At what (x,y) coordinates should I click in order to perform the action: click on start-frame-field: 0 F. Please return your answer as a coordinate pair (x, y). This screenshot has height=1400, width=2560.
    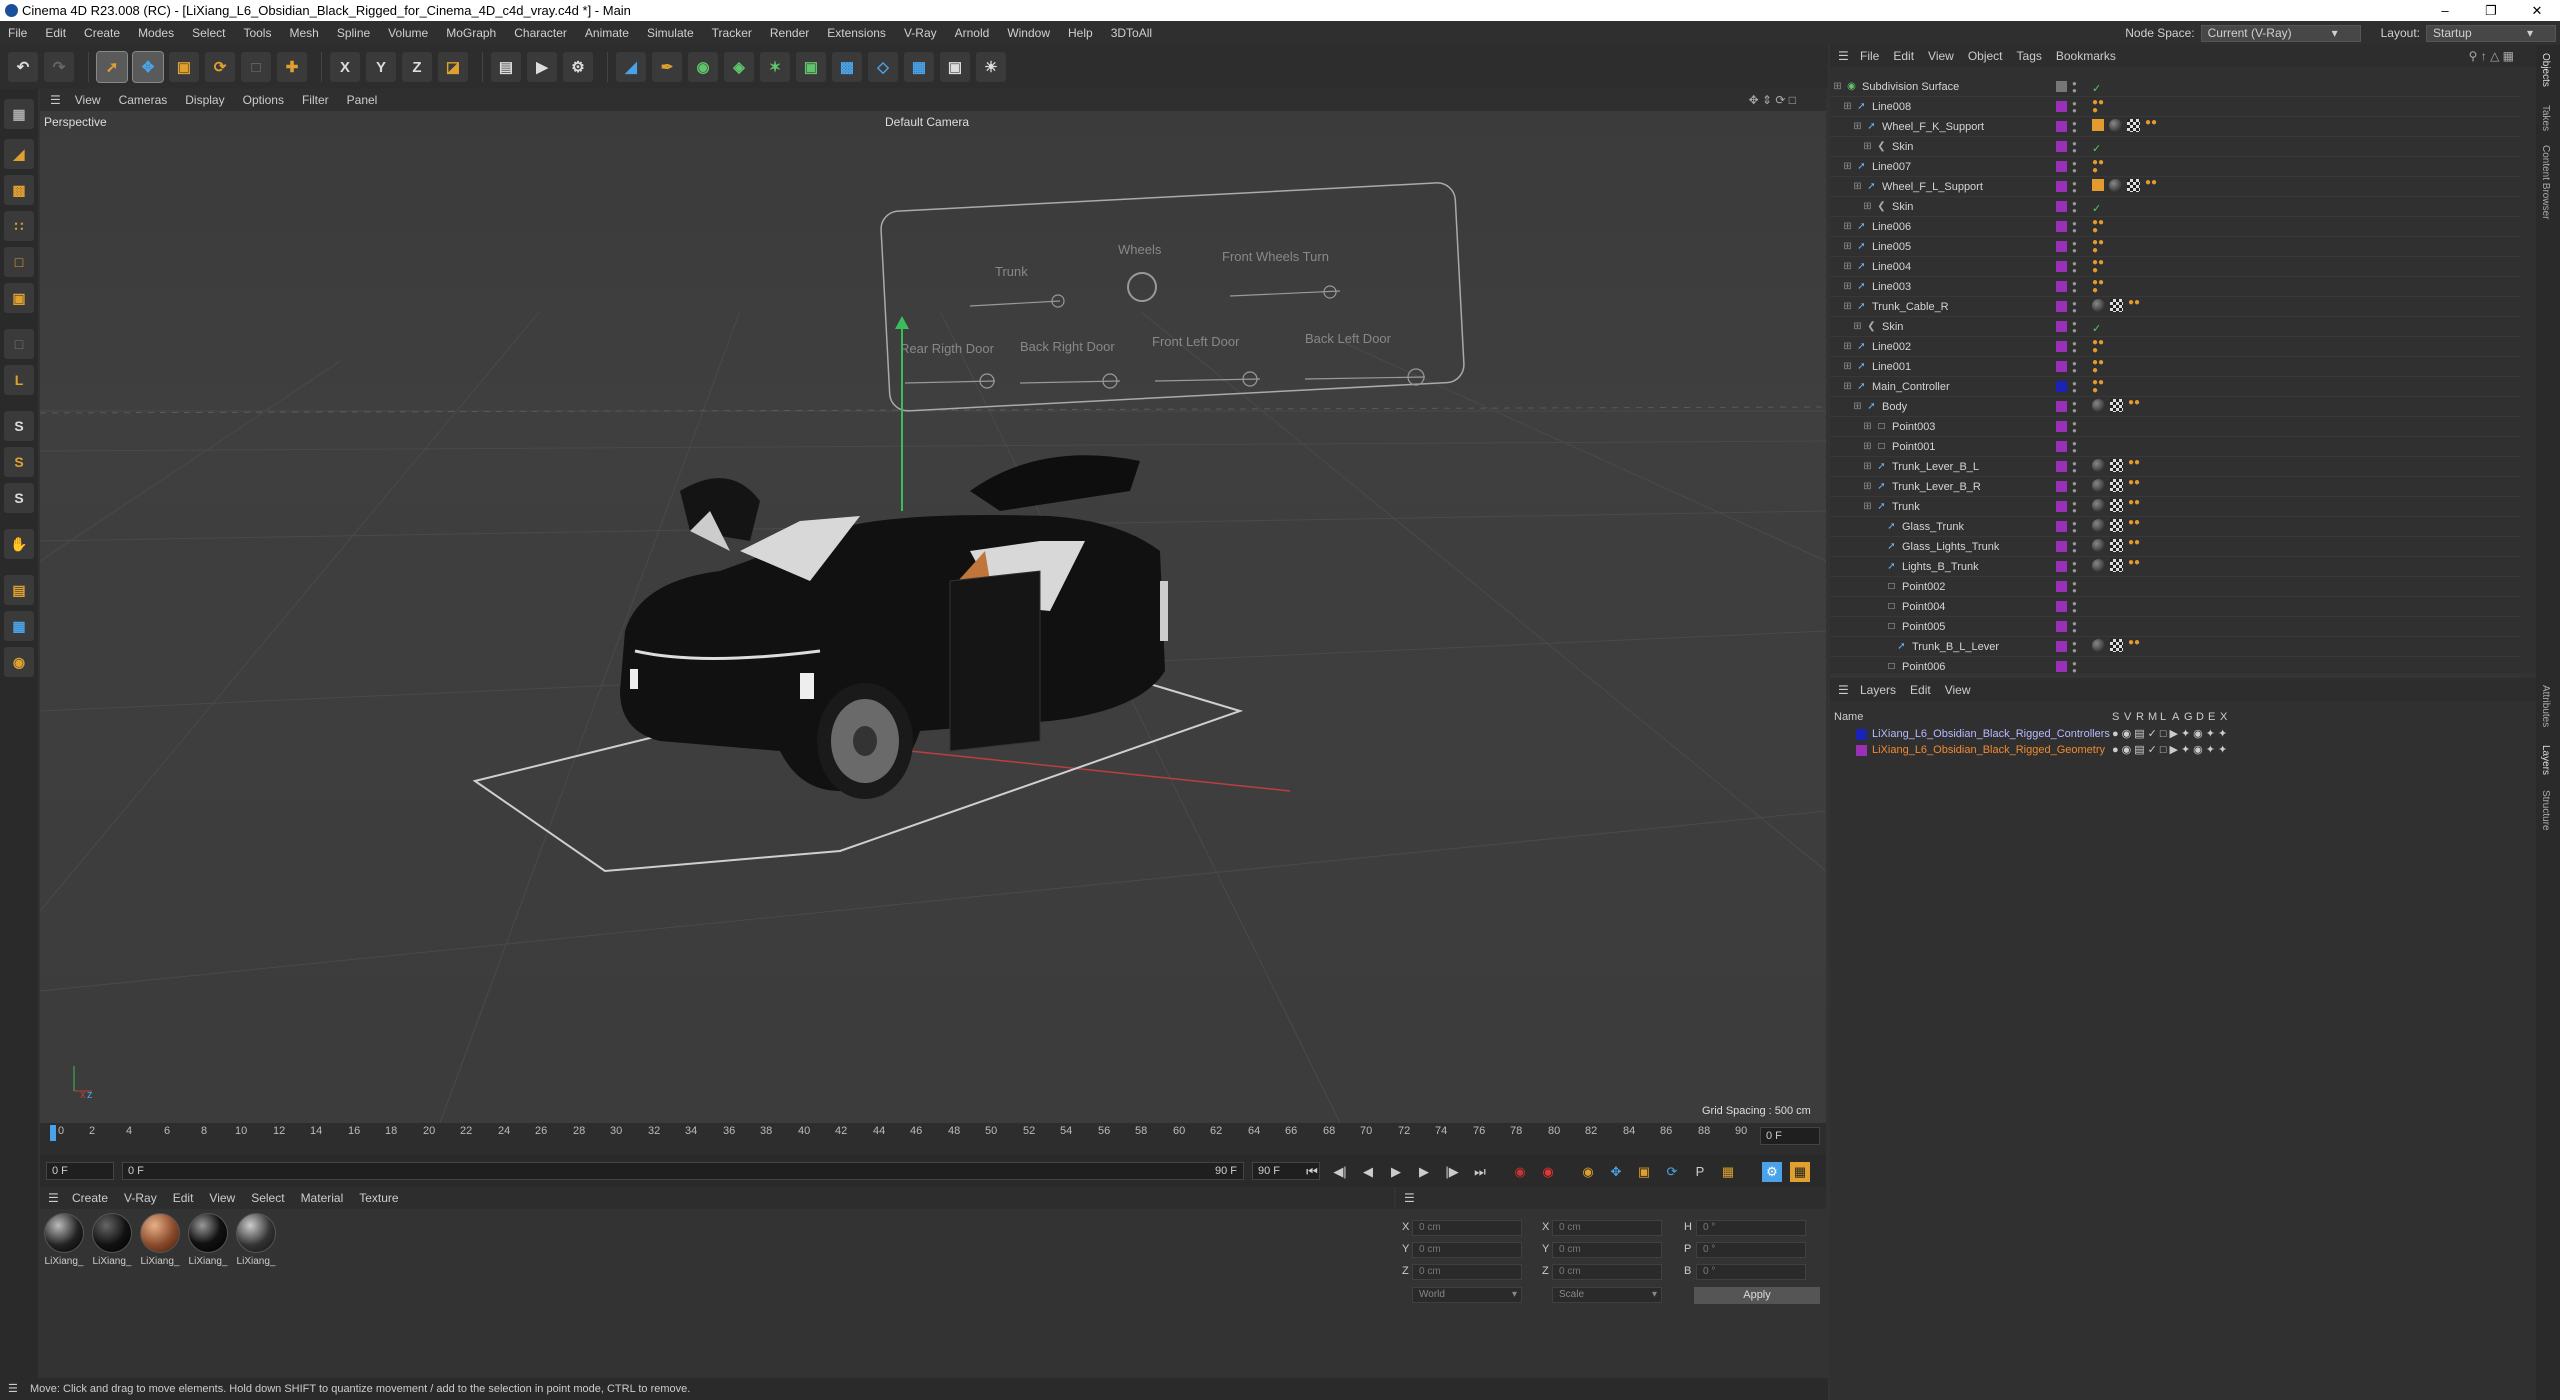
    Looking at the image, I should click on (80, 1171).